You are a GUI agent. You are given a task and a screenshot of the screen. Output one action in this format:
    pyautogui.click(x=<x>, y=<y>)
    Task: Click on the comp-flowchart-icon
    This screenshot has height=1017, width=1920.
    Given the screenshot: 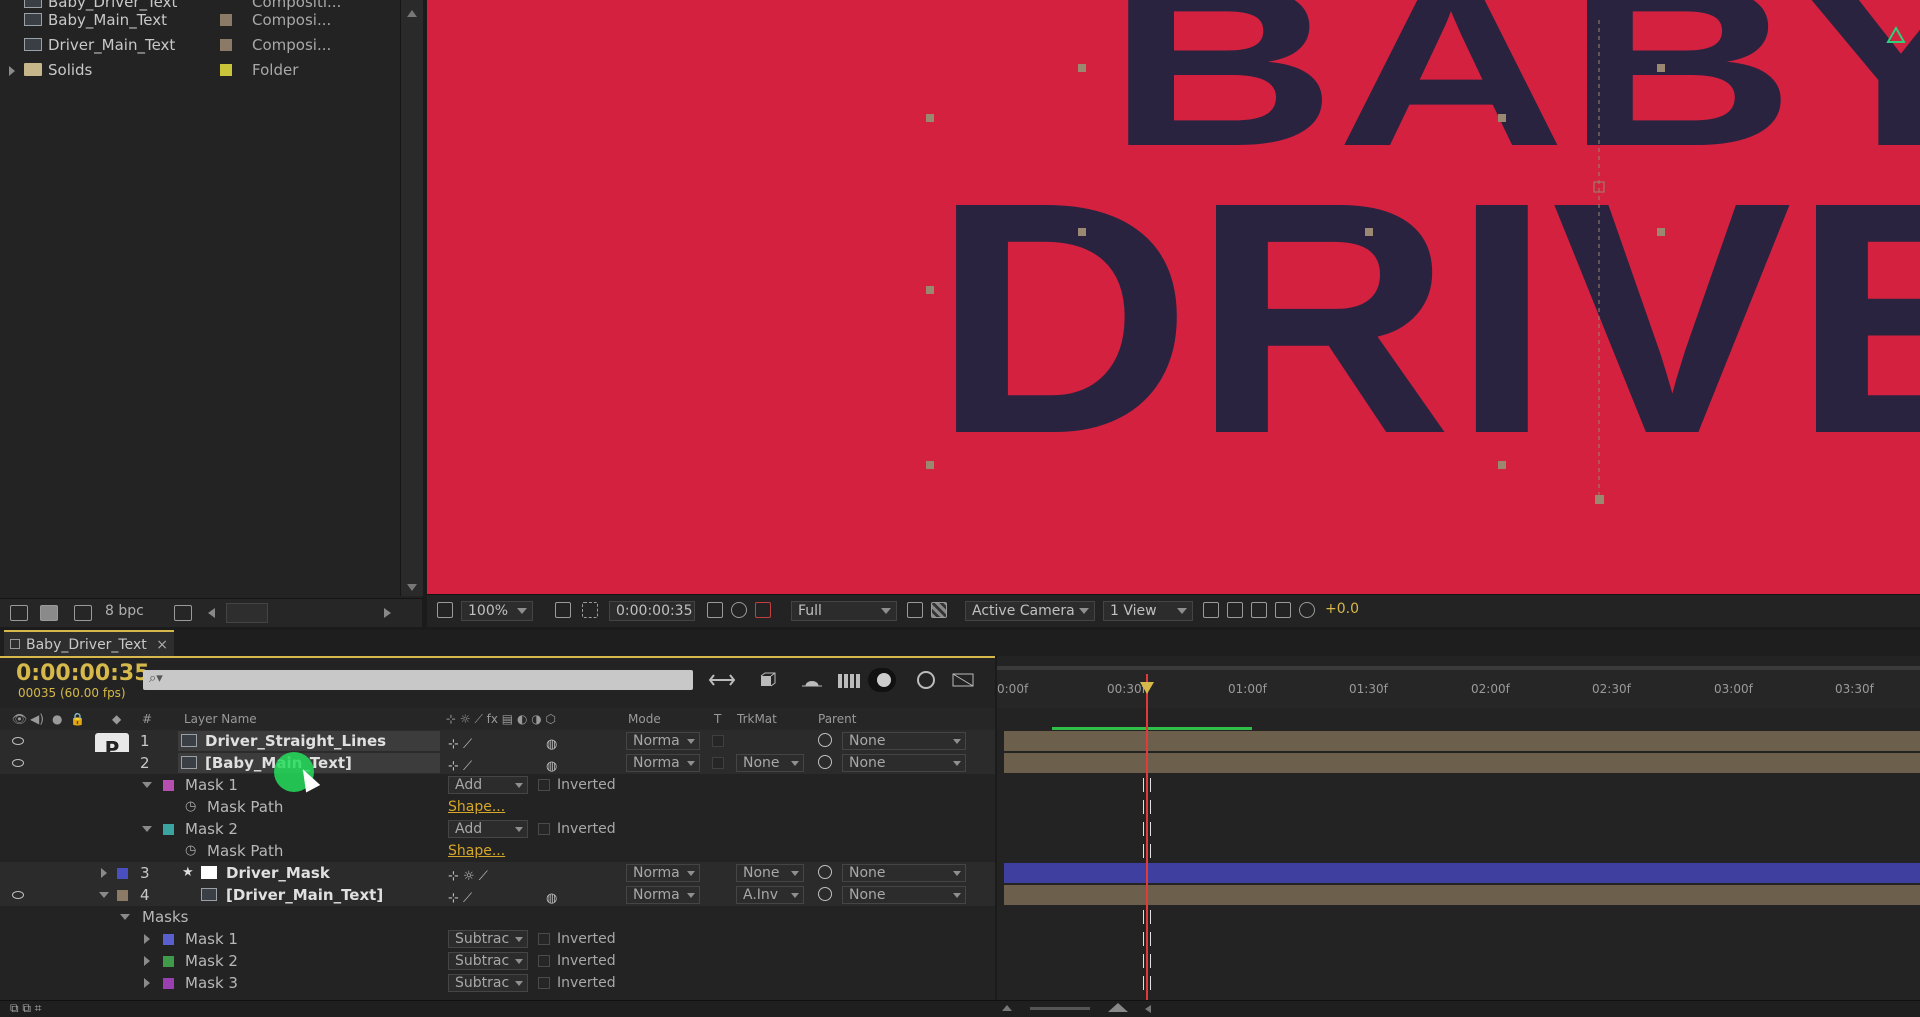 What is the action you would take?
    pyautogui.click(x=1259, y=610)
    